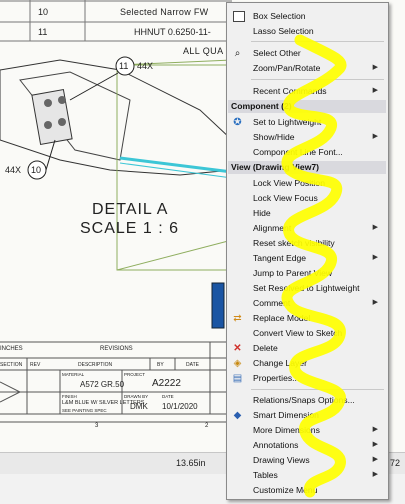 Image resolution: width=405 pixels, height=504 pixels. Describe the element at coordinates (293, 273) in the screenshot. I see `menu-item-label: Jump to Parent View` at that location.